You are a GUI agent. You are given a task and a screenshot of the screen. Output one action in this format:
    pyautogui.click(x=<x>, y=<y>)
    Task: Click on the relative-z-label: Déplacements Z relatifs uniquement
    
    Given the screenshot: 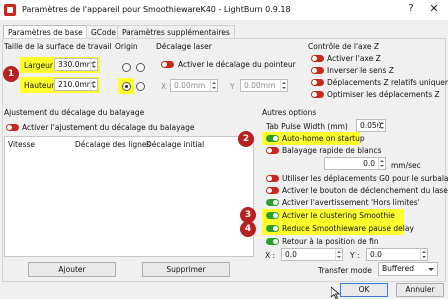 What is the action you would take?
    pyautogui.click(x=387, y=82)
    